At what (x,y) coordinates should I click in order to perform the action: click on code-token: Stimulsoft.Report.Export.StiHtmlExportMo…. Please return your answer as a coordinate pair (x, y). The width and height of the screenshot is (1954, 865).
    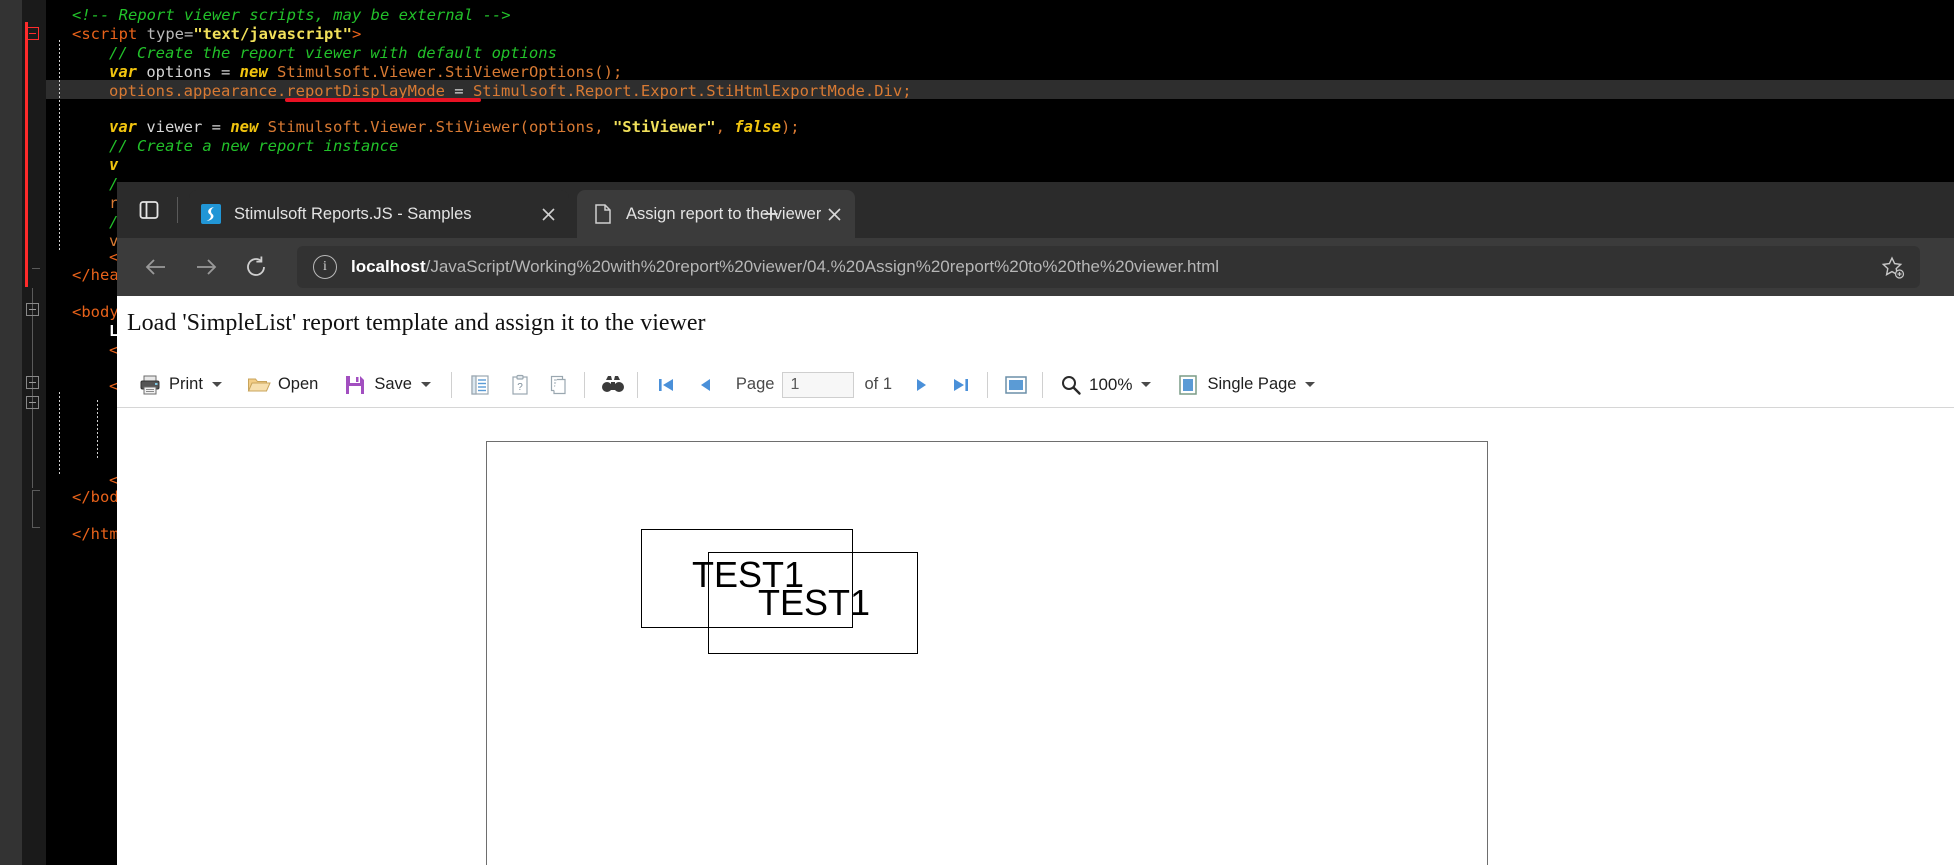
    Looking at the image, I should click on (687, 91).